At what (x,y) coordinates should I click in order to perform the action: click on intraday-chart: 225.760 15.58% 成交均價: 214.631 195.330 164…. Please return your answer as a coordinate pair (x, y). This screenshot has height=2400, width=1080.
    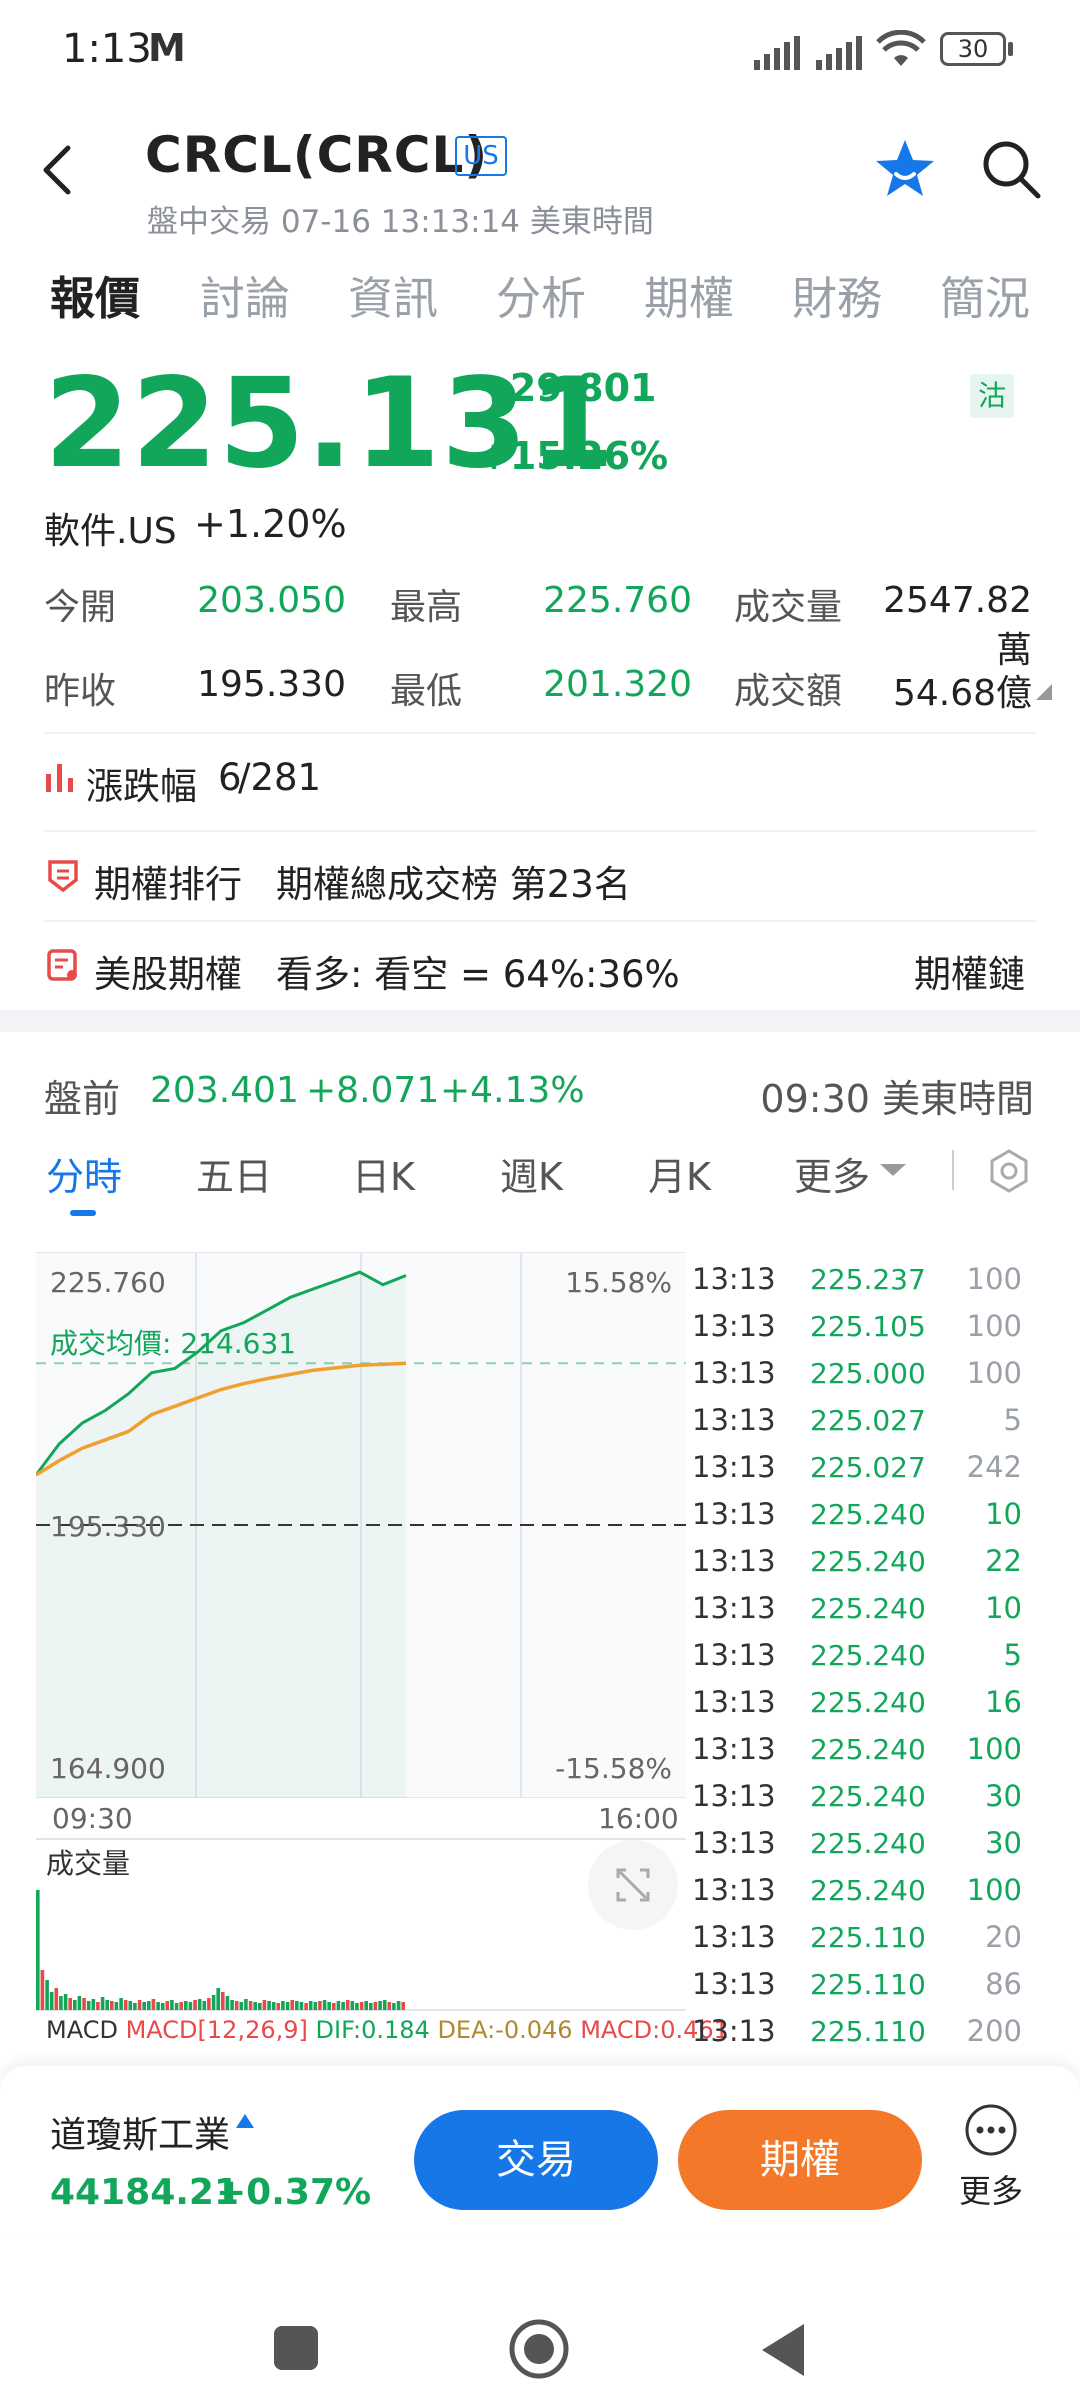
    Looking at the image, I should click on (361, 1525).